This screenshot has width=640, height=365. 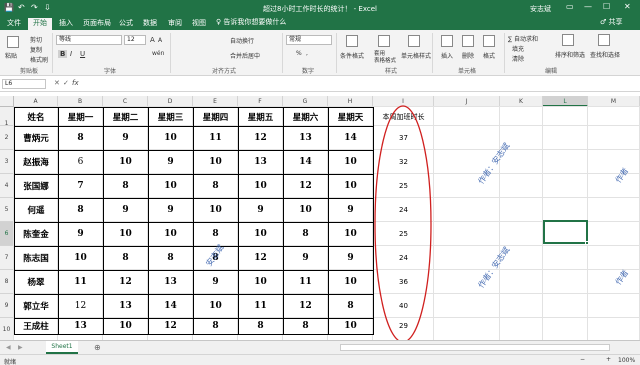 I want to click on format-cells-icon, so click(x=489, y=41).